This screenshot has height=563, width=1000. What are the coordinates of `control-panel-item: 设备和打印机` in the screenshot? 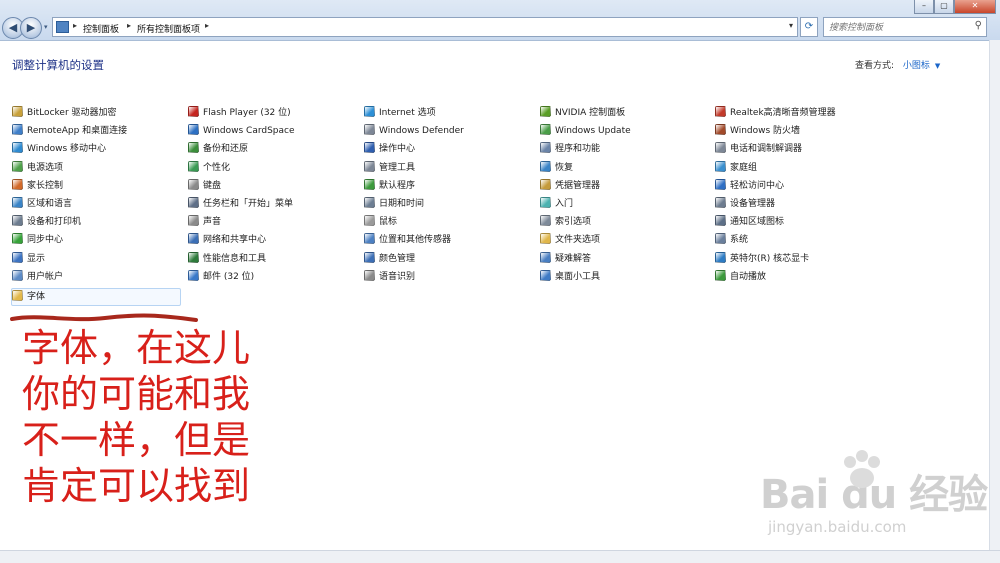 It's located at (46, 222).